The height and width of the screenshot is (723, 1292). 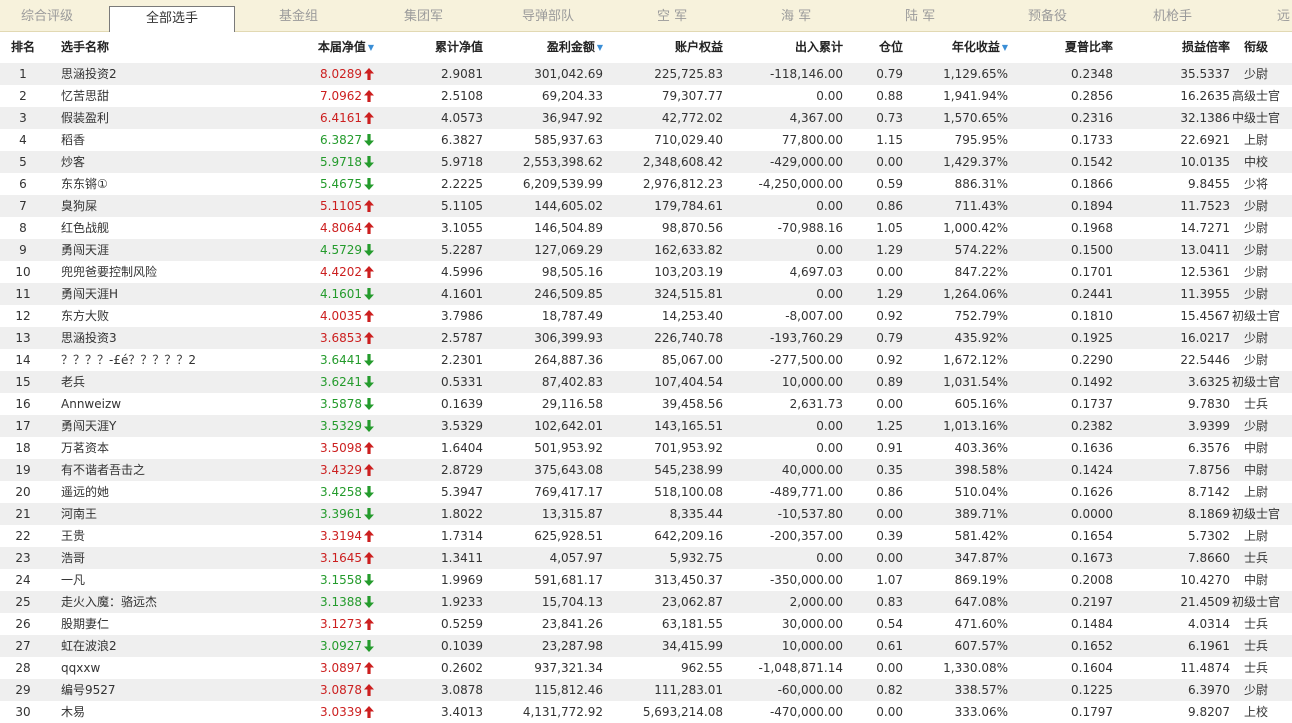 I want to click on player-name-link: 稻香, so click(x=161, y=140).